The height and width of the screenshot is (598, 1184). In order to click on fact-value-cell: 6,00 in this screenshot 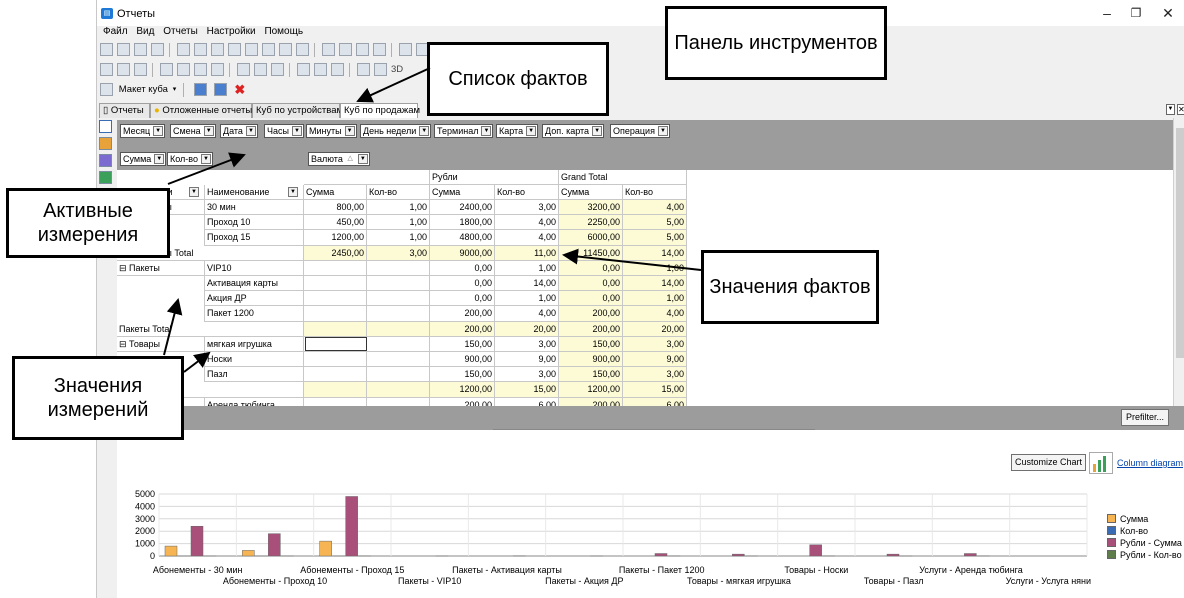, I will do `click(527, 401)`.